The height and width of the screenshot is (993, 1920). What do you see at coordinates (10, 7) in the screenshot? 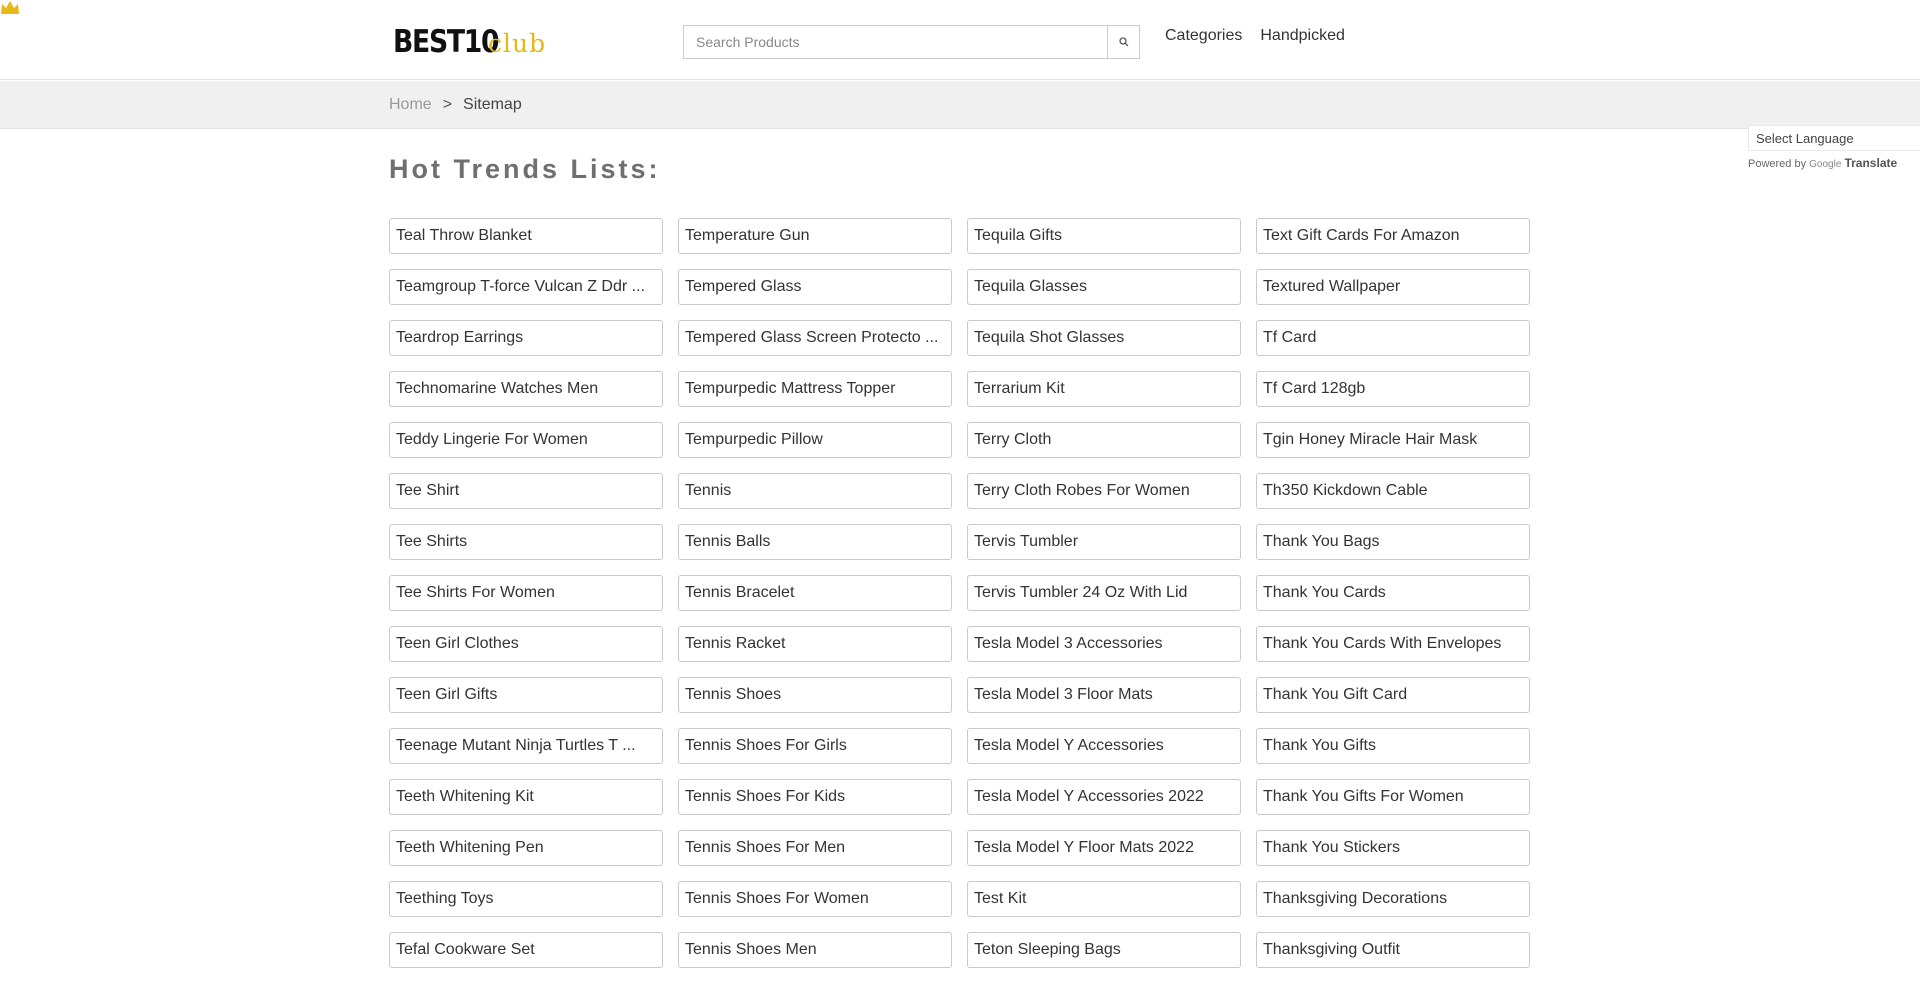
I see `crown-icon` at bounding box center [10, 7].